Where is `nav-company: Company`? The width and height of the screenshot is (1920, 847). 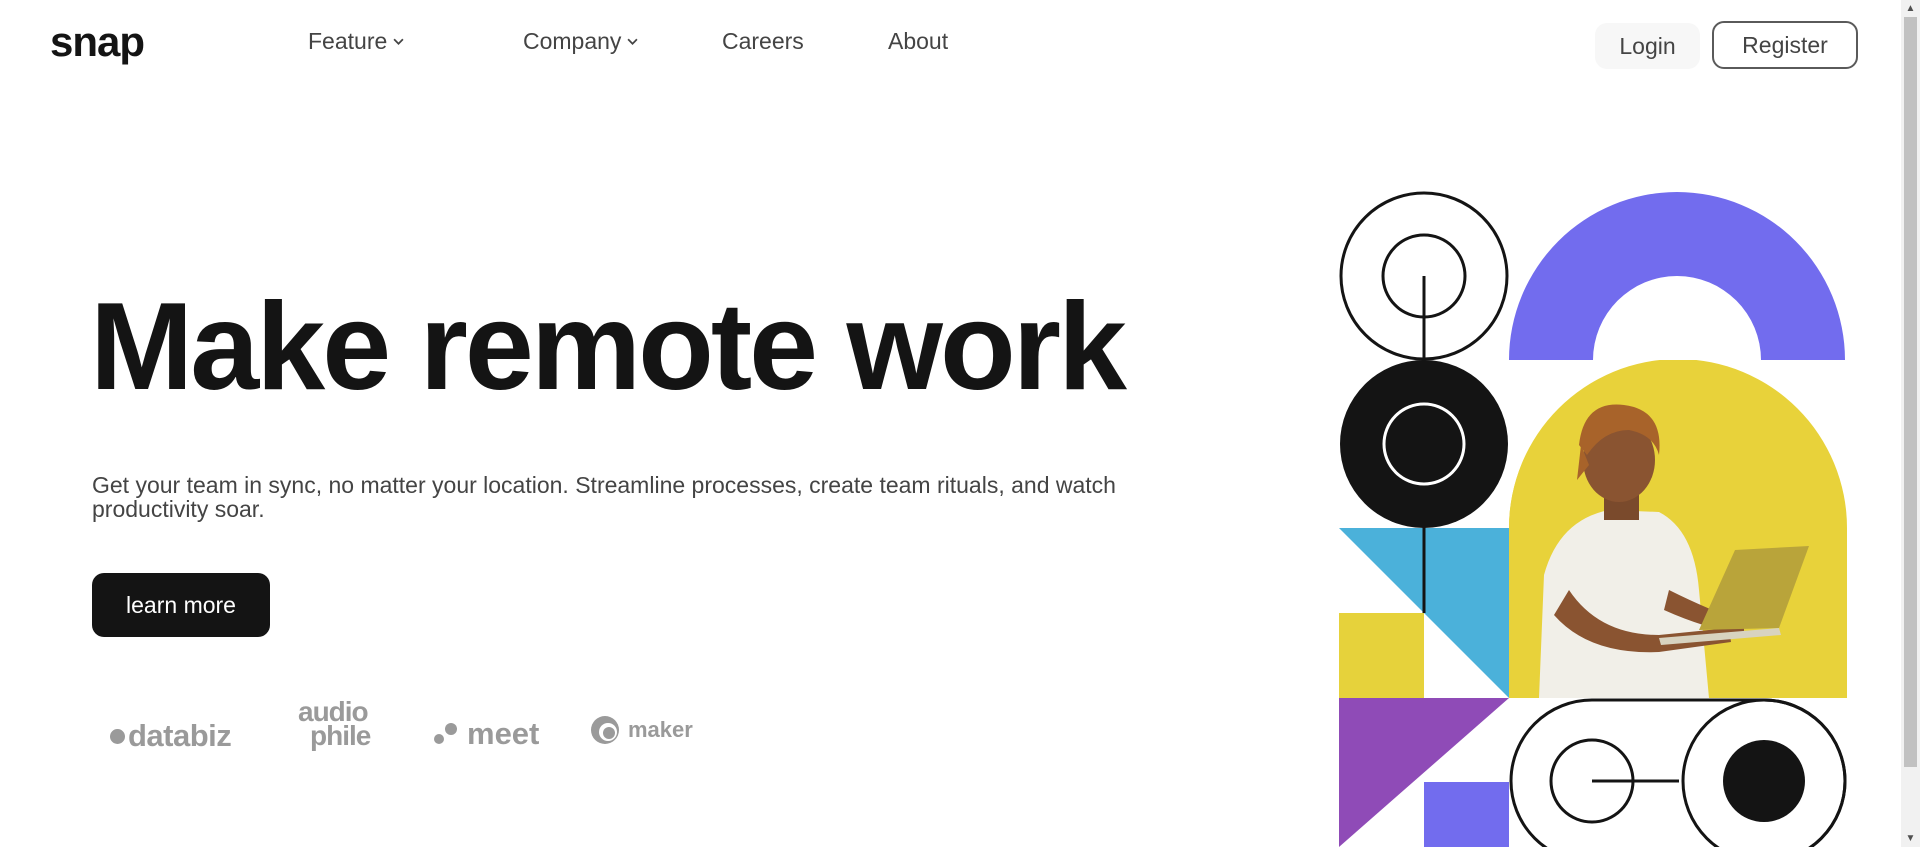 nav-company: Company is located at coordinates (580, 41).